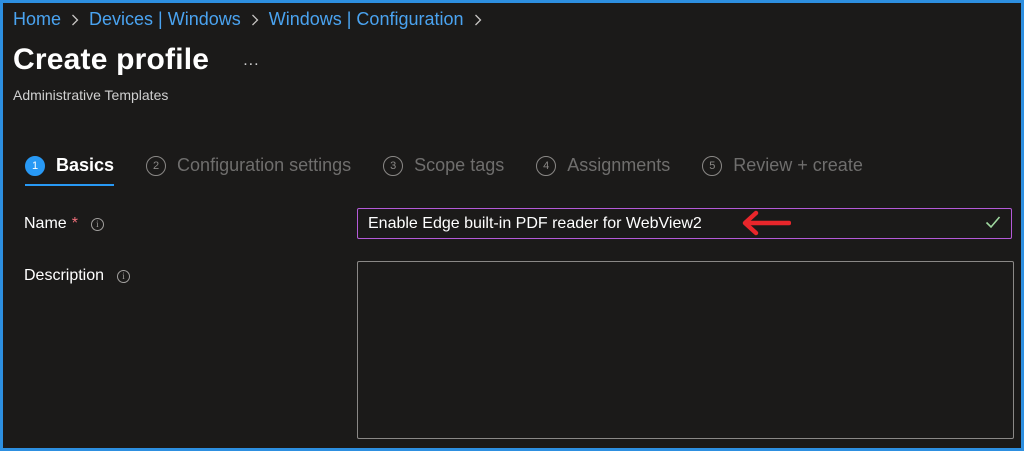 This screenshot has height=451, width=1024. I want to click on name-label-text: Name, so click(45, 223).